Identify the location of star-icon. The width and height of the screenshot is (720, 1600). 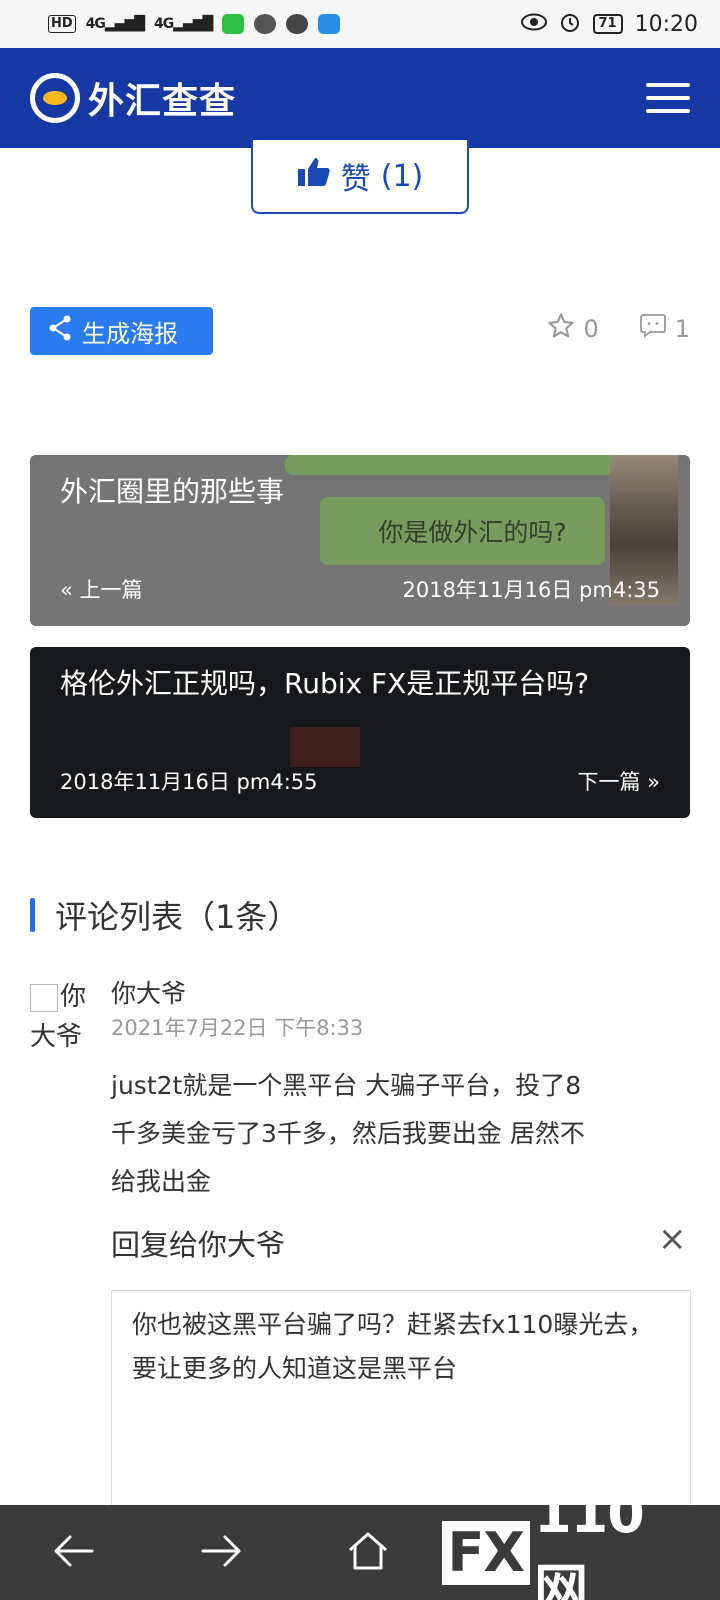
(561, 329).